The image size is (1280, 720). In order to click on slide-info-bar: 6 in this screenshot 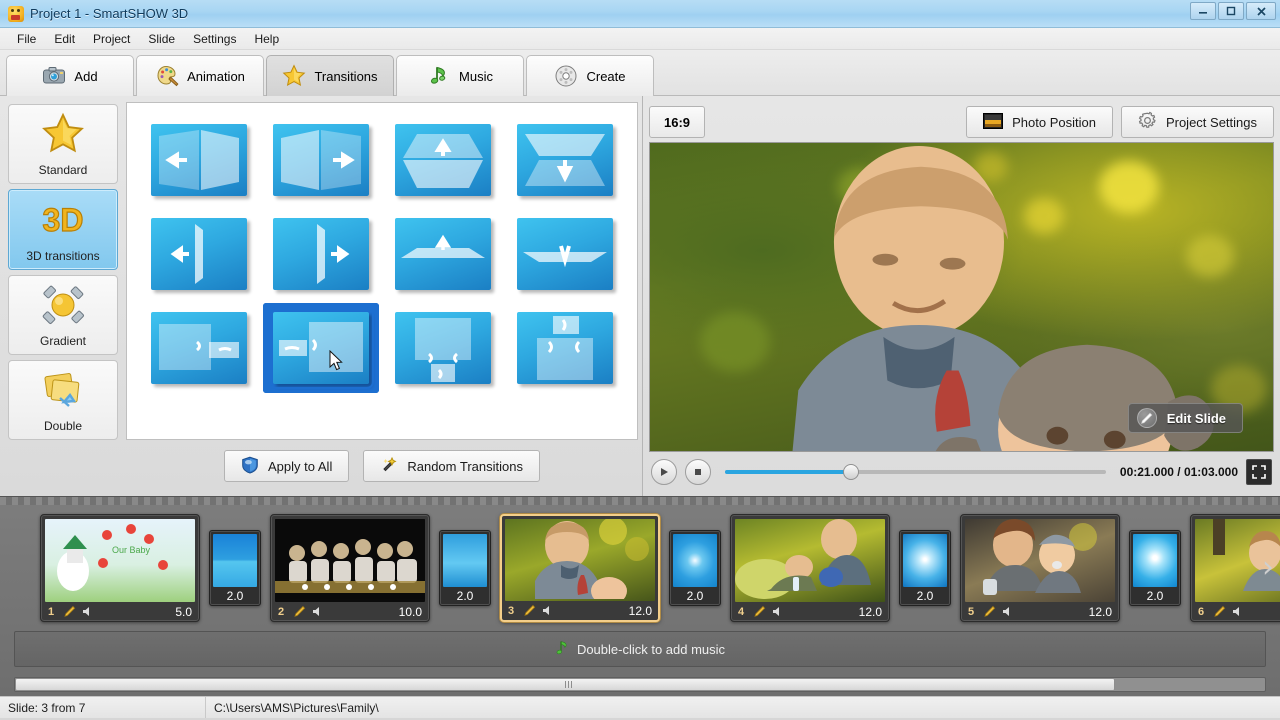, I will do `click(1237, 611)`.